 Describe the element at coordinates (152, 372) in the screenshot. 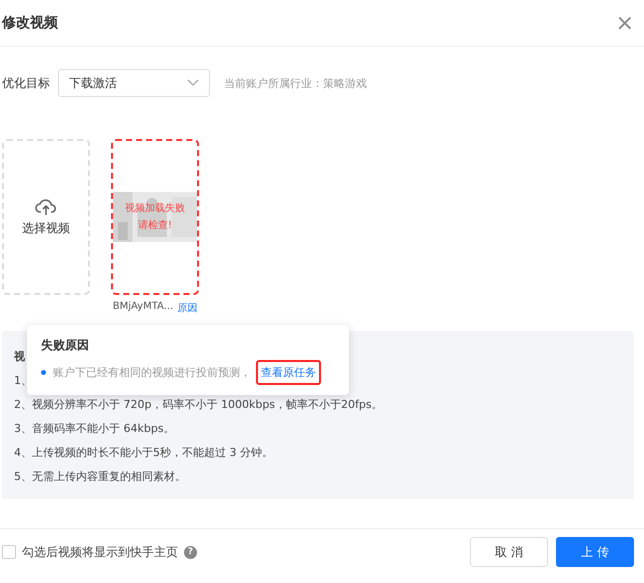

I see `failure-reason: 账户下已经有相同的视频进行投前预测，` at that location.